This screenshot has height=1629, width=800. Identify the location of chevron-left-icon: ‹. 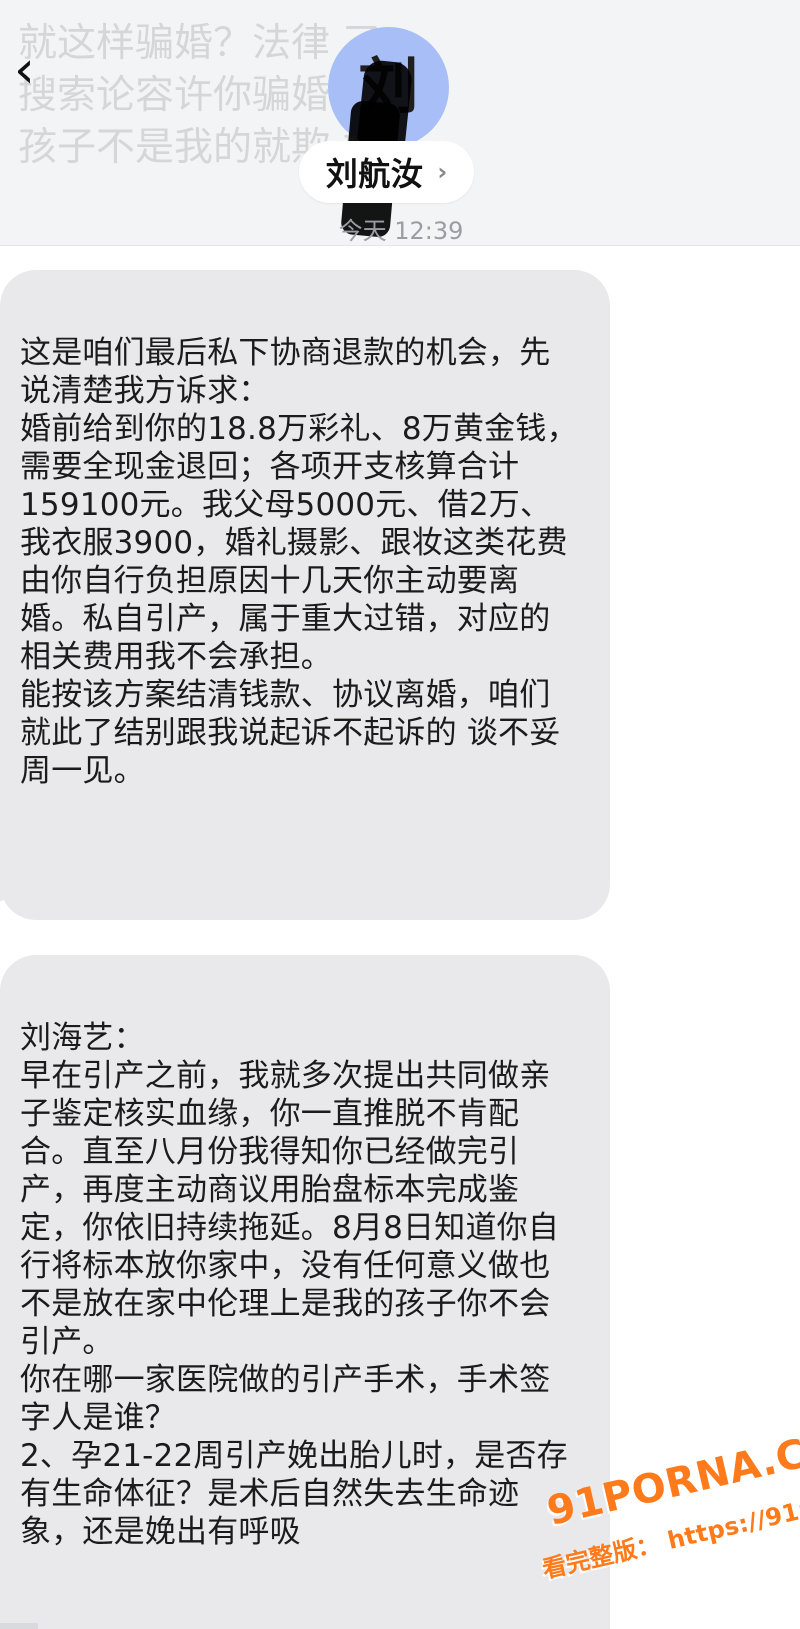
(24, 70).